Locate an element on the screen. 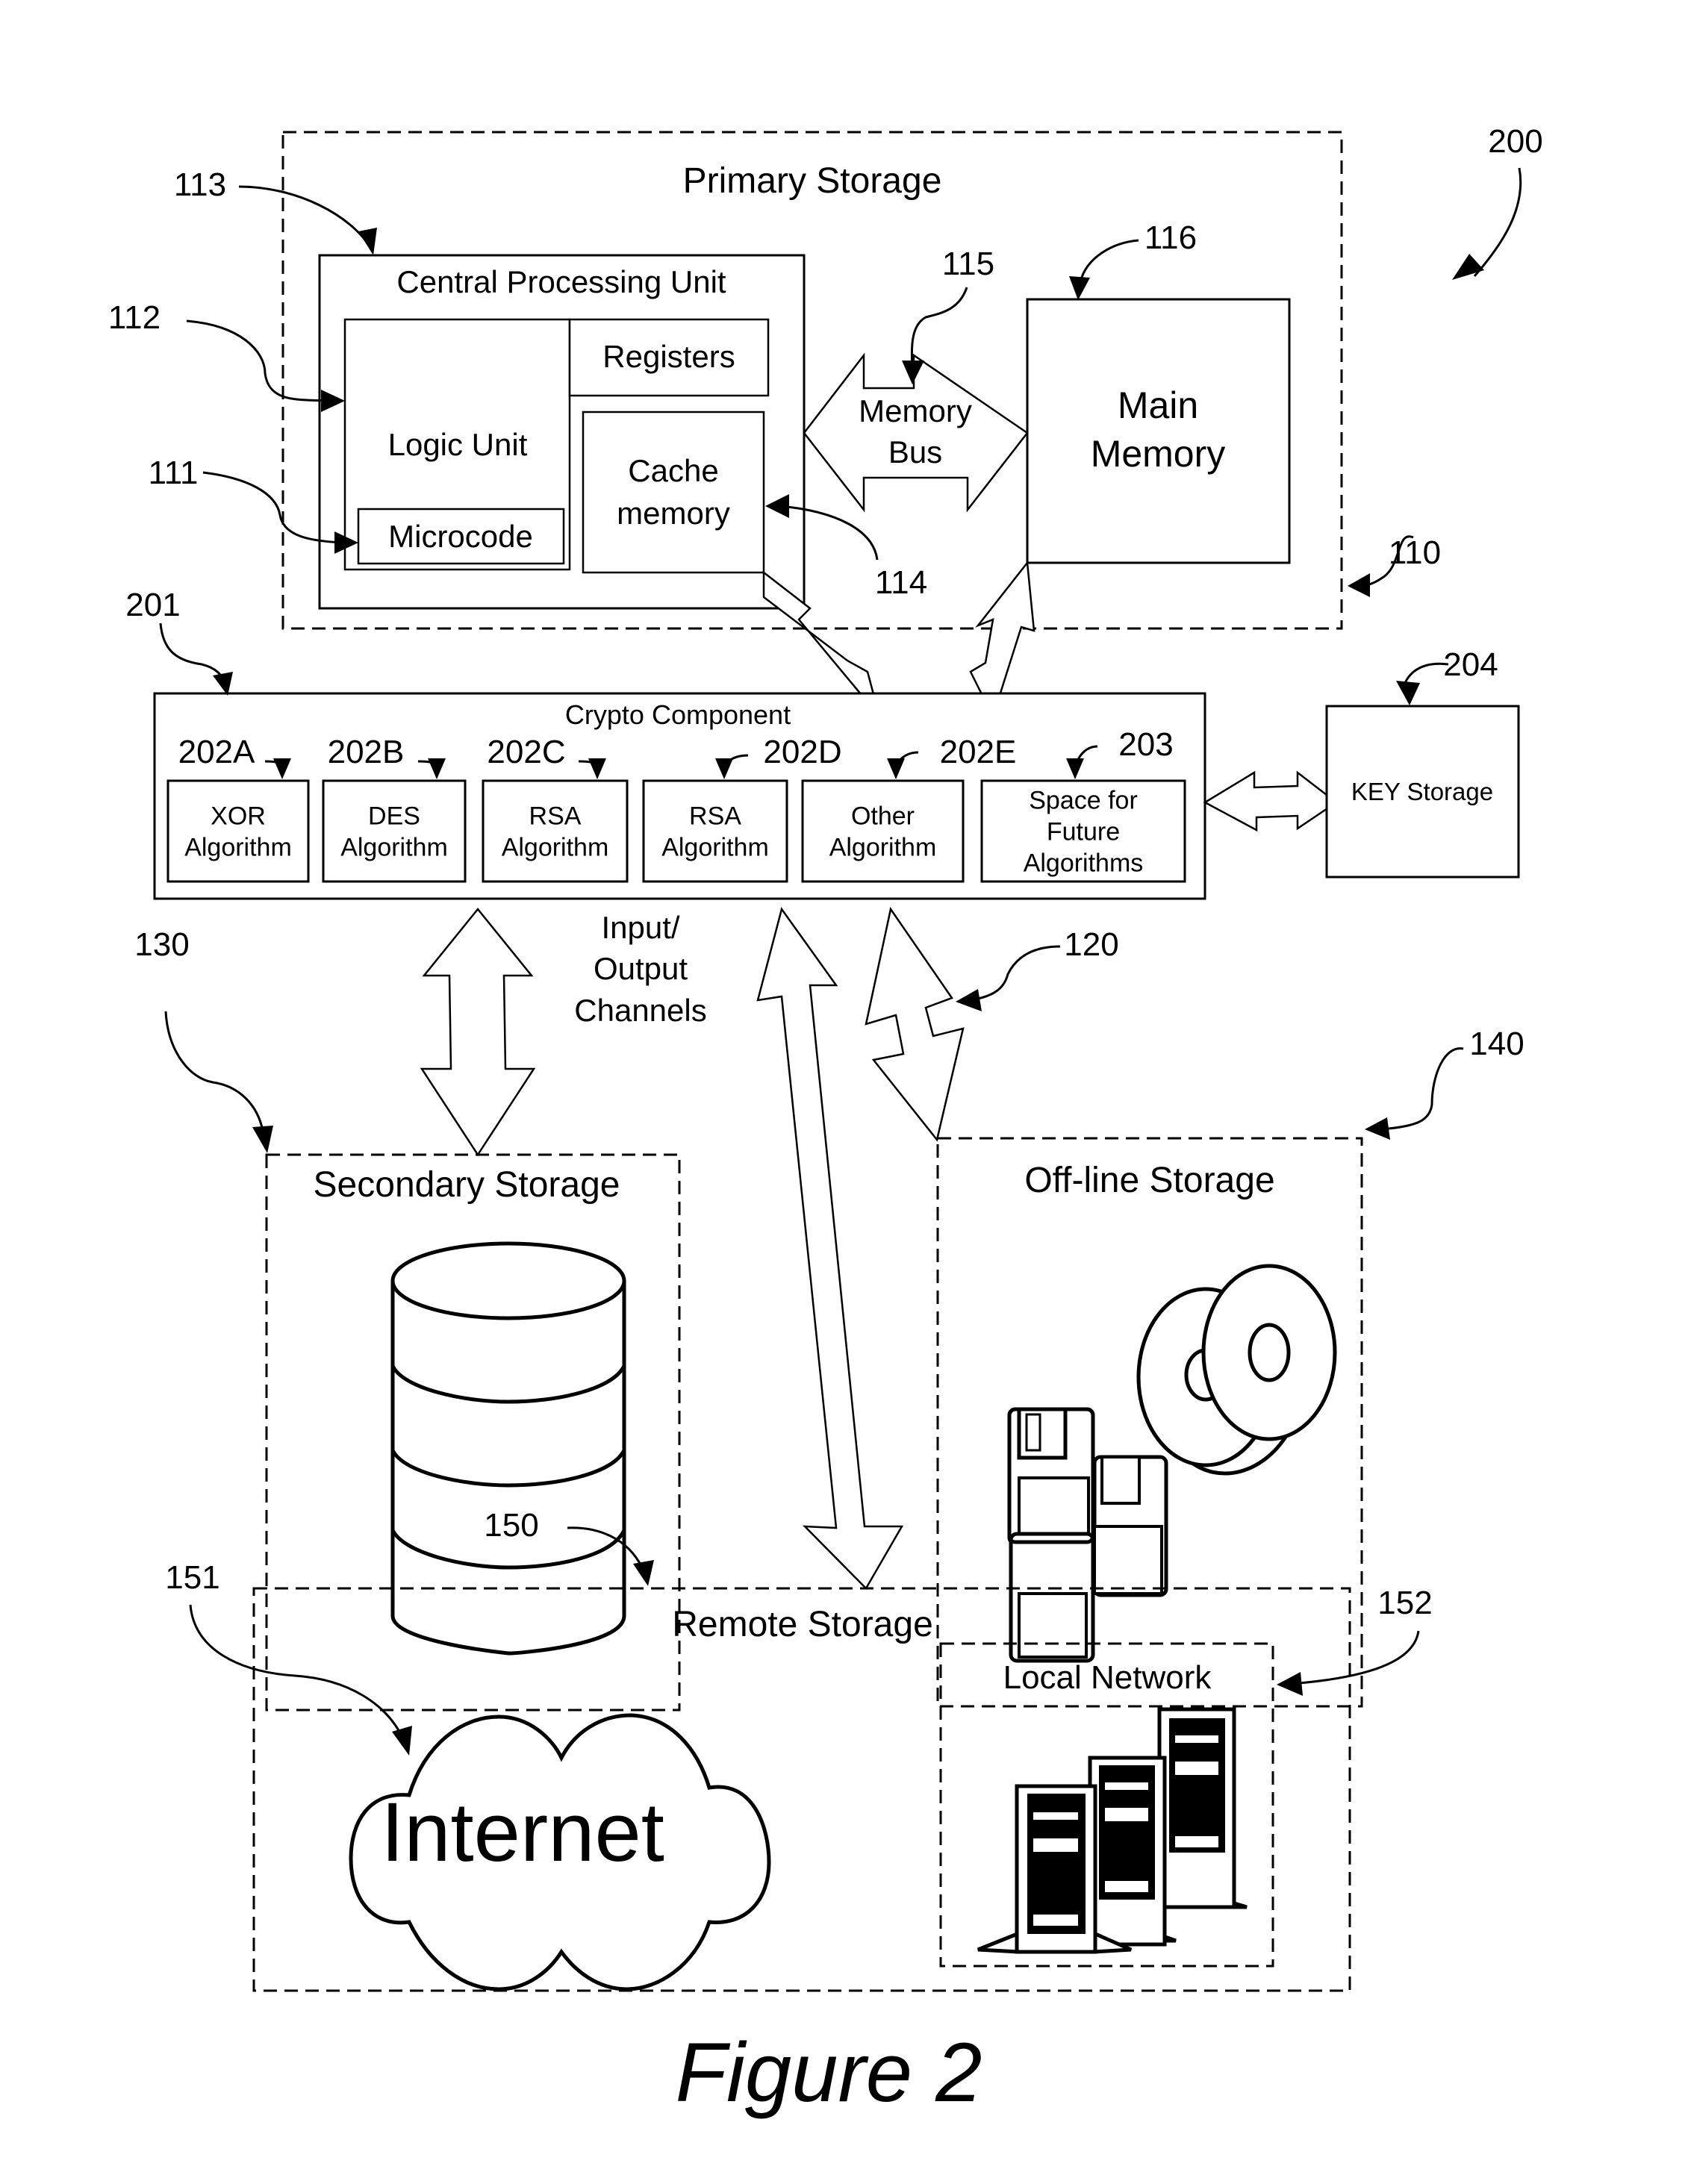  ref-label-114: 114 is located at coordinates (901, 582).